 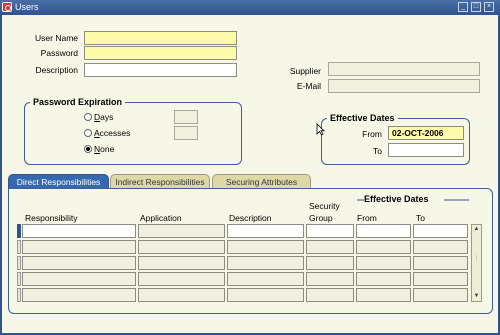 I want to click on minimize-icon: _, so click(x=463, y=7).